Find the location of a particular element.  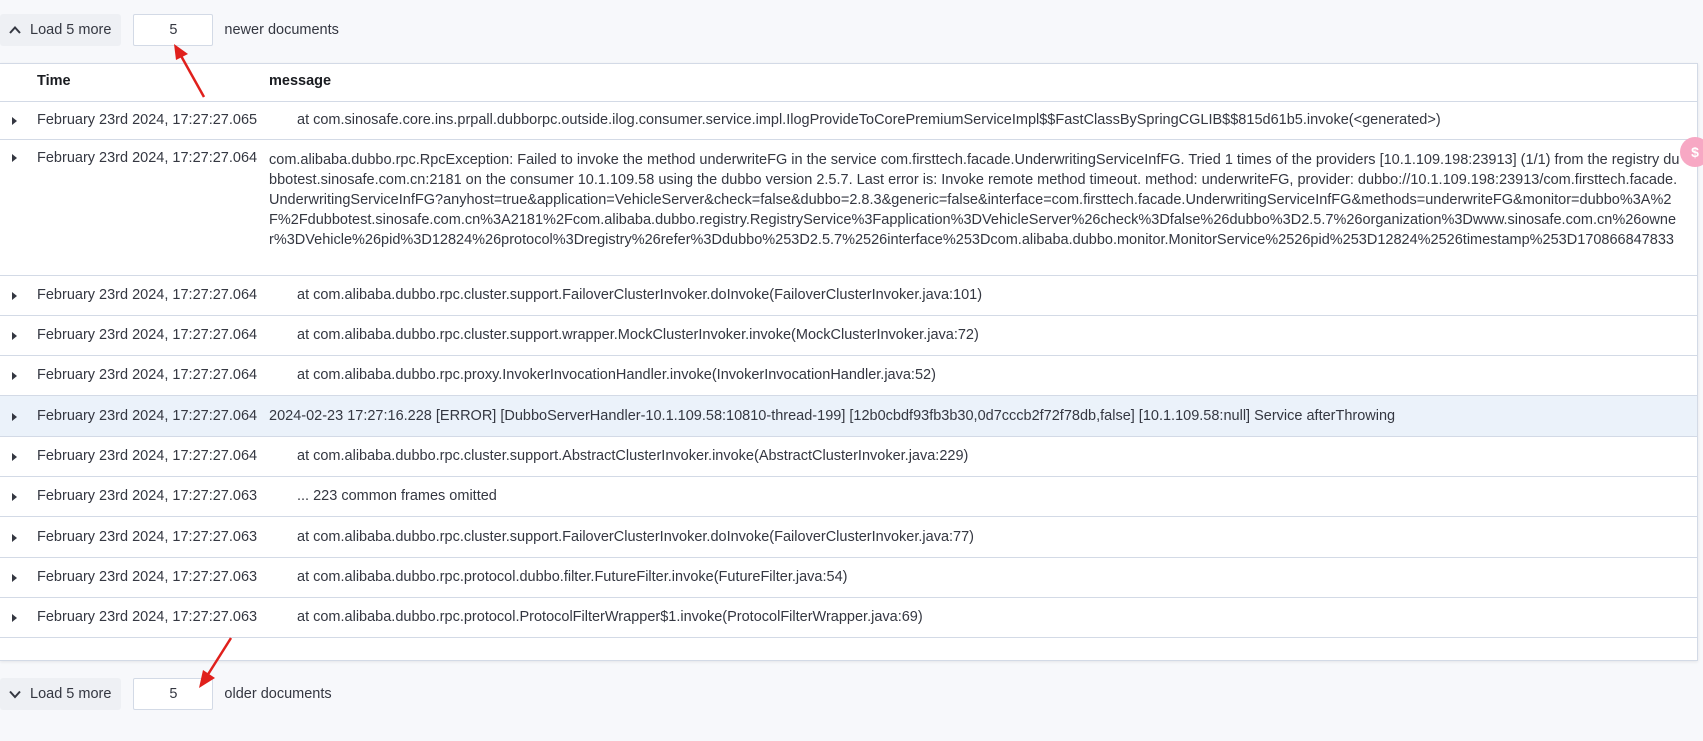

load-newer-button: Load 5 more is located at coordinates (61, 30).